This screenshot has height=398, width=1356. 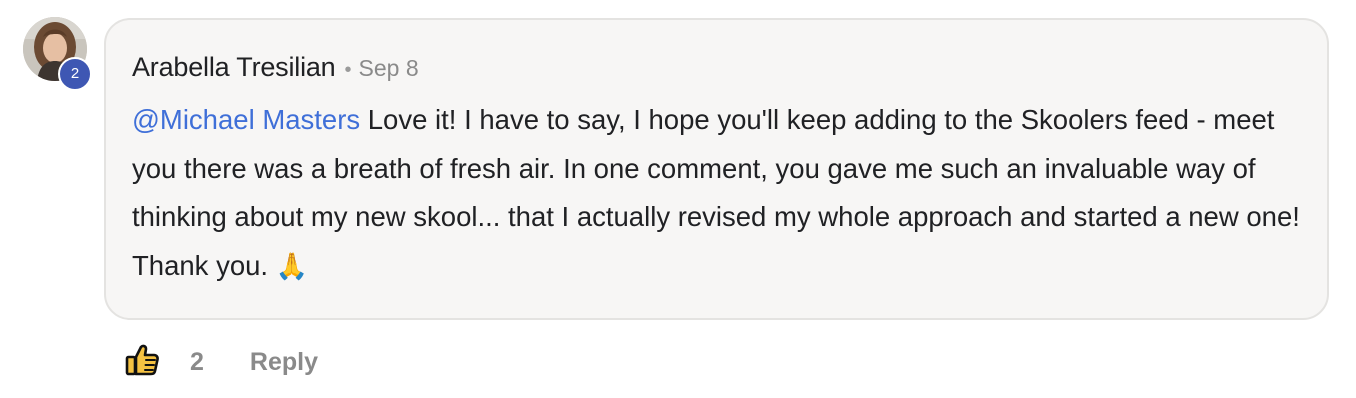 What do you see at coordinates (234, 67) in the screenshot?
I see `author-name: Arabella Tresilian` at bounding box center [234, 67].